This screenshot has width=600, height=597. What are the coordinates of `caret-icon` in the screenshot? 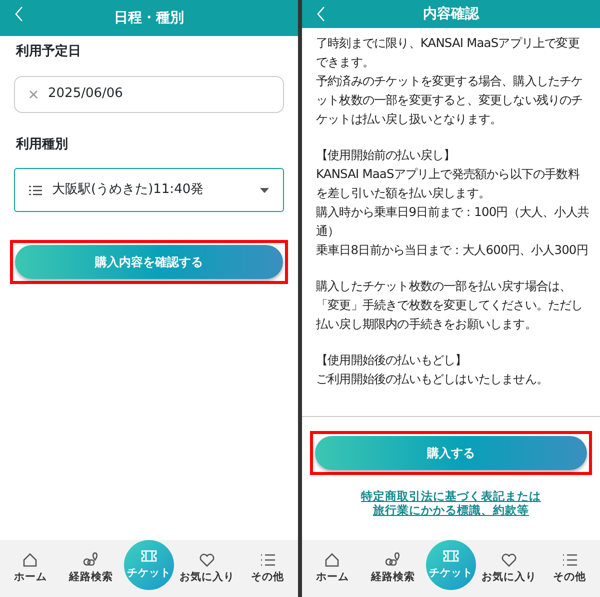 It's located at (264, 190).